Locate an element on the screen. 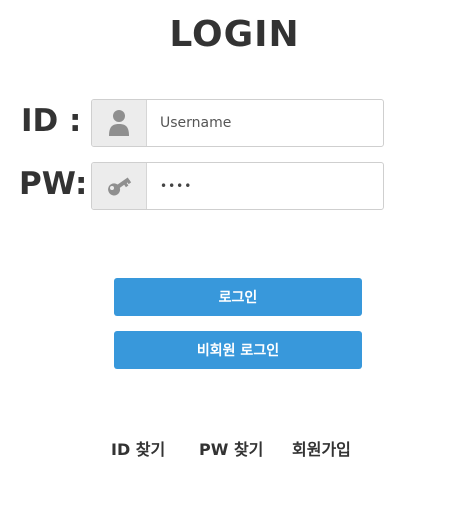 Image resolution: width=469 pixels, height=519 pixels. username-input-group is located at coordinates (237, 123).